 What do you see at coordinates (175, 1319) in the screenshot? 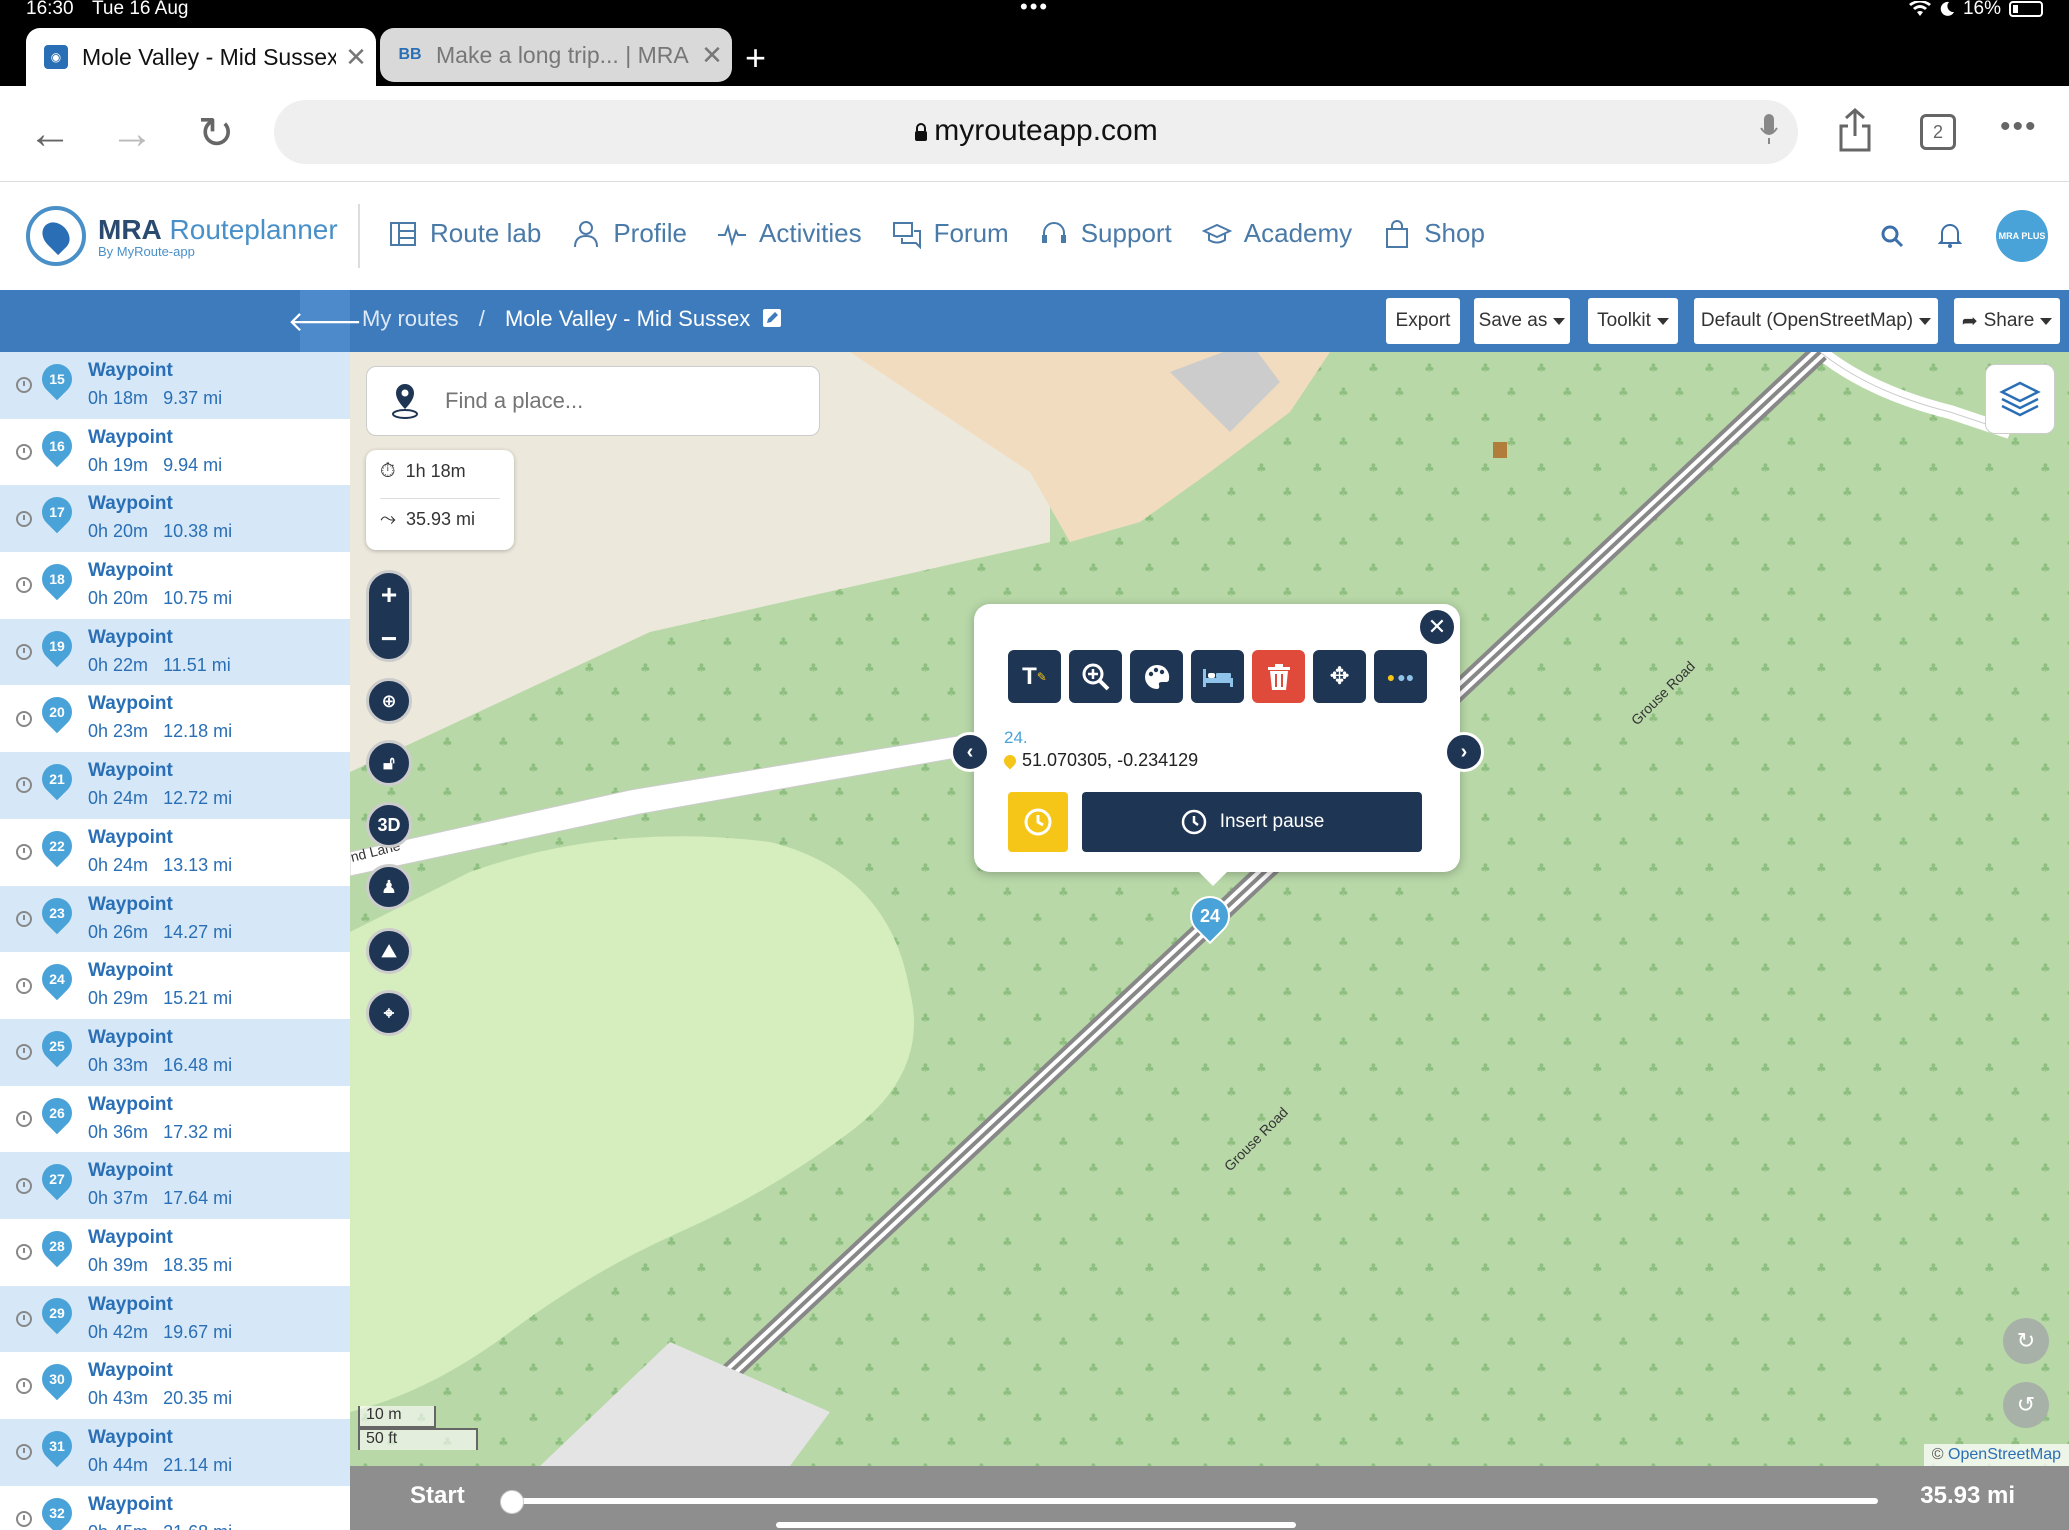
I see `list-item: 29 Waypoint 0h 42m 19.67 mi` at bounding box center [175, 1319].